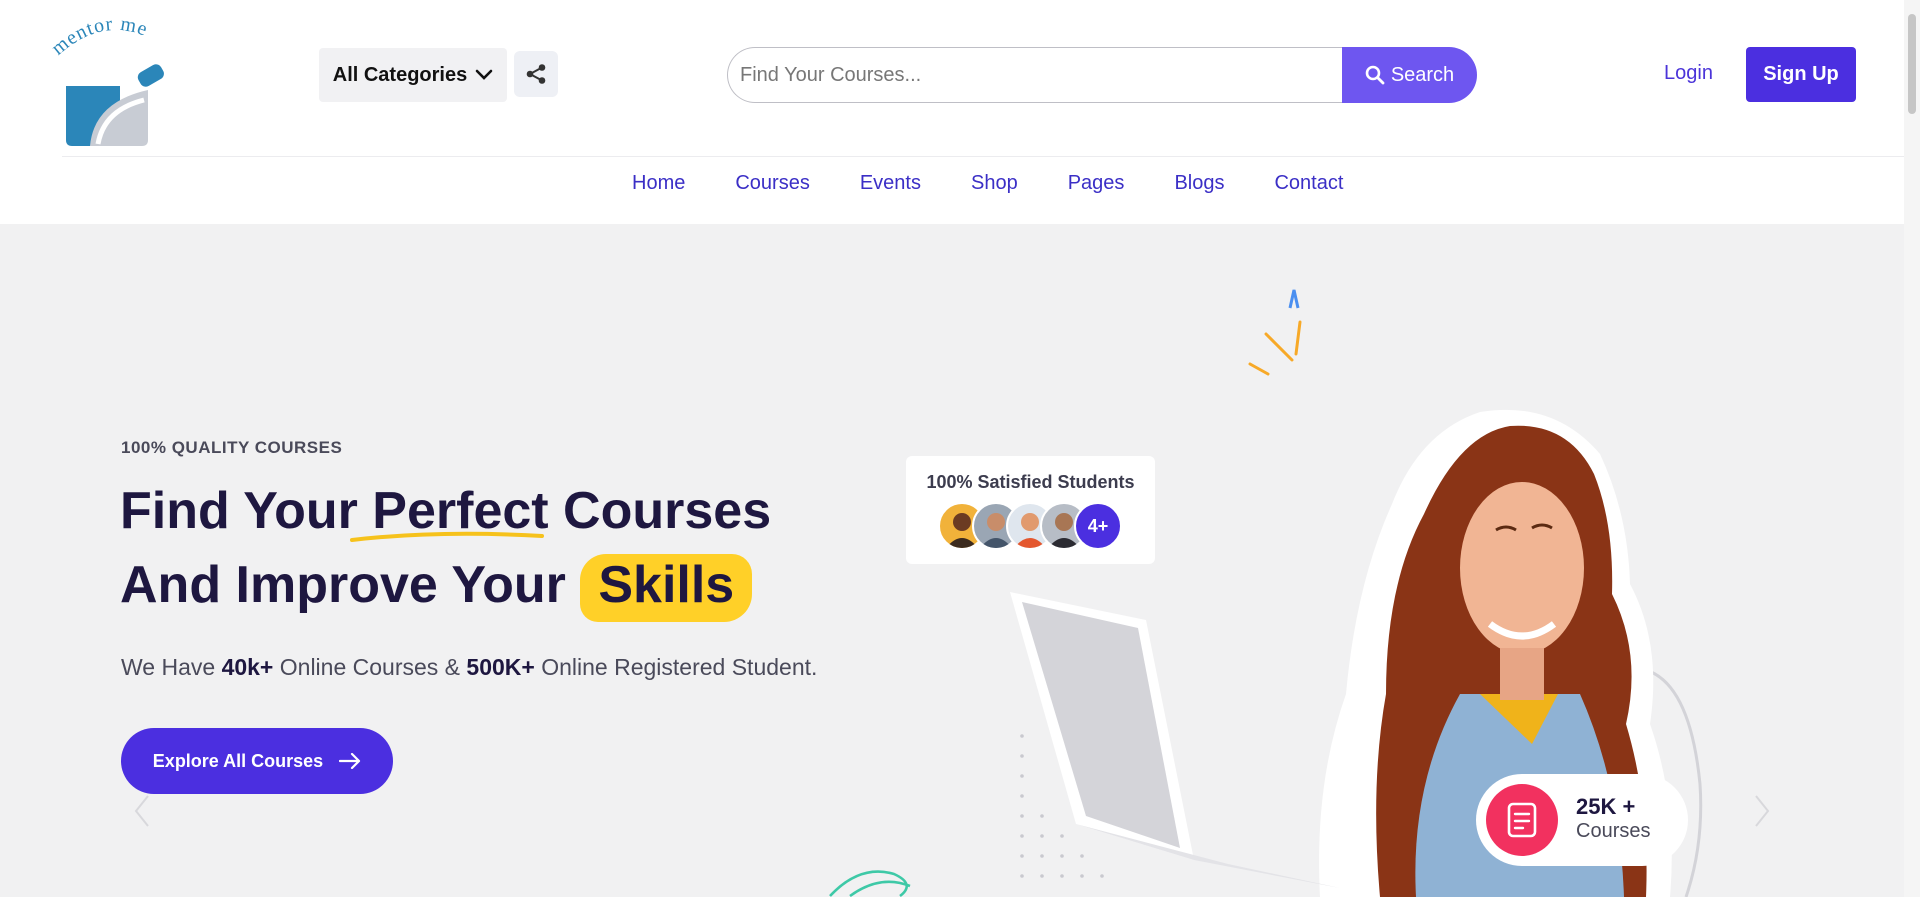 This screenshot has height=897, width=1920. I want to click on arrow-right-icon, so click(350, 761).